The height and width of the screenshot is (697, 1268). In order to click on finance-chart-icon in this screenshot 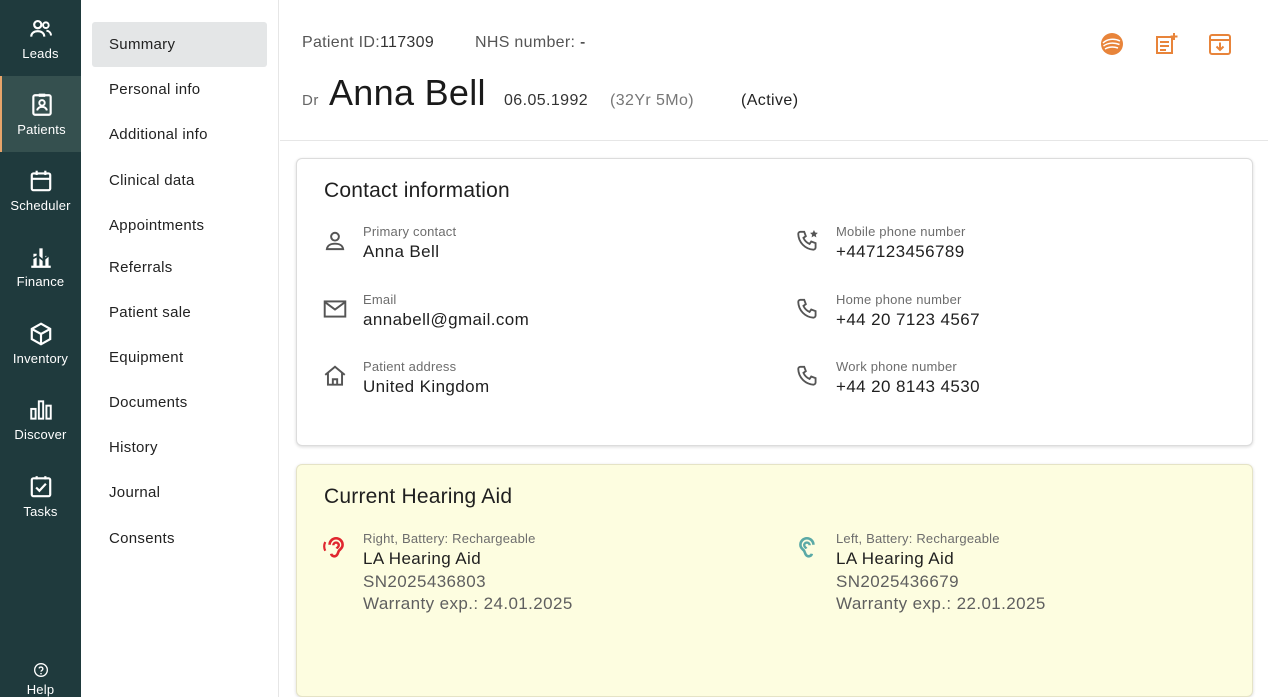, I will do `click(40, 257)`.